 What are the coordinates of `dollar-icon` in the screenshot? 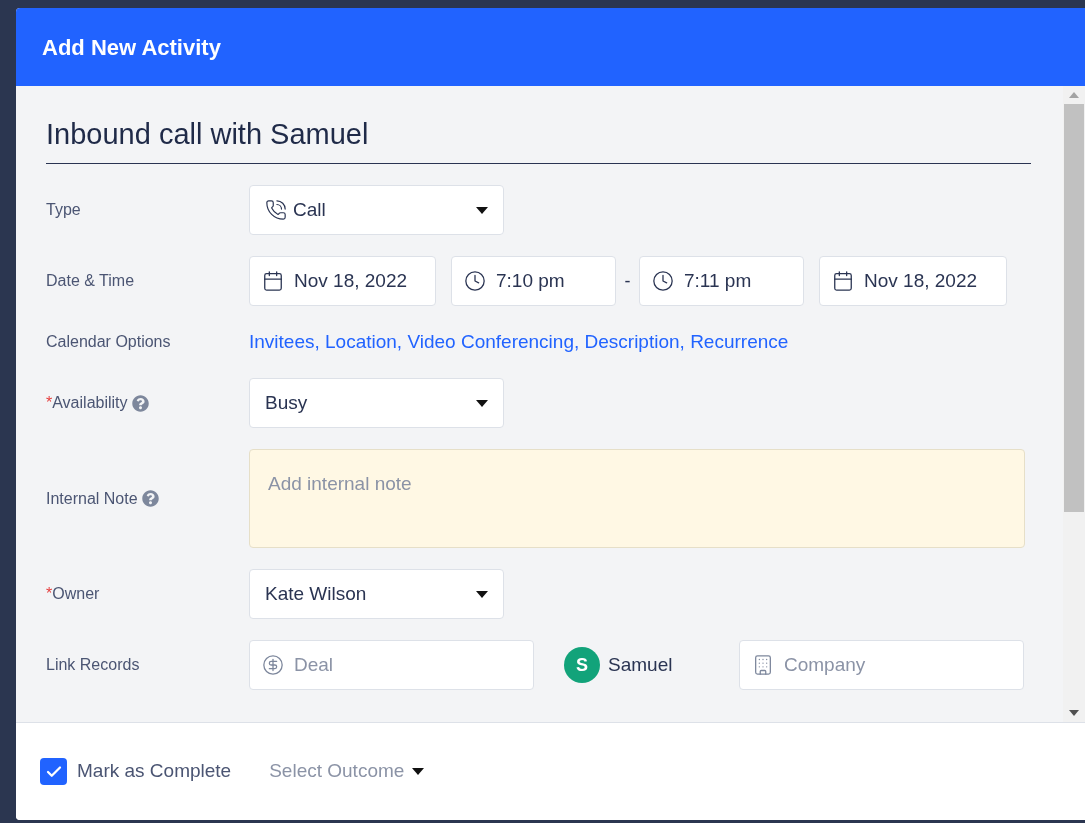 It's located at (273, 665).